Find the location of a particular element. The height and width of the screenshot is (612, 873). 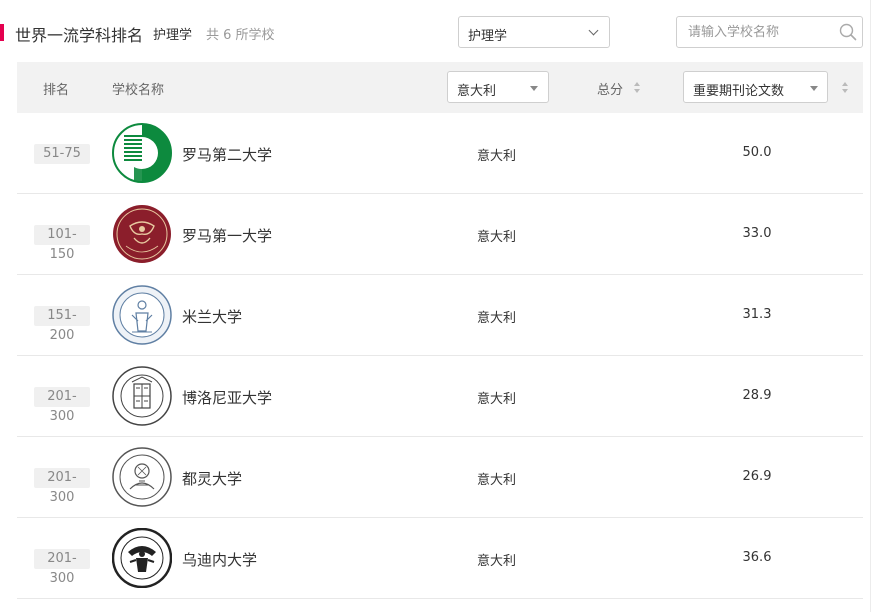

column-header-rank: 排名 is located at coordinates (56, 90).